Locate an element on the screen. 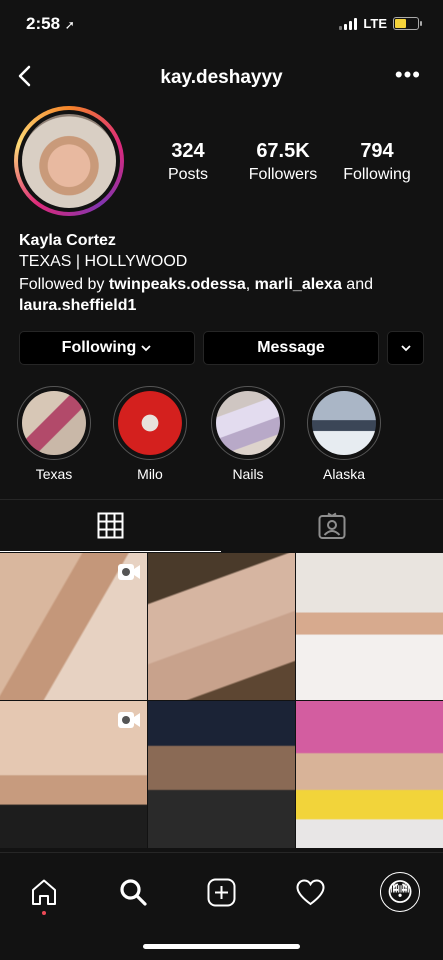 Image resolution: width=443 pixels, height=960 pixels. highlight-milo: Milo is located at coordinates (150, 434).